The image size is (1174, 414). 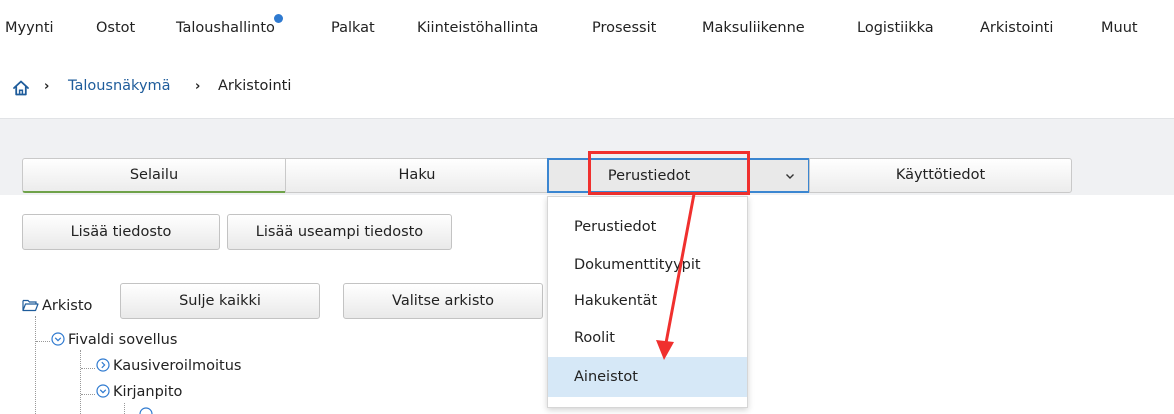 What do you see at coordinates (29, 28) in the screenshot?
I see `nav-item-myynti: Myynti` at bounding box center [29, 28].